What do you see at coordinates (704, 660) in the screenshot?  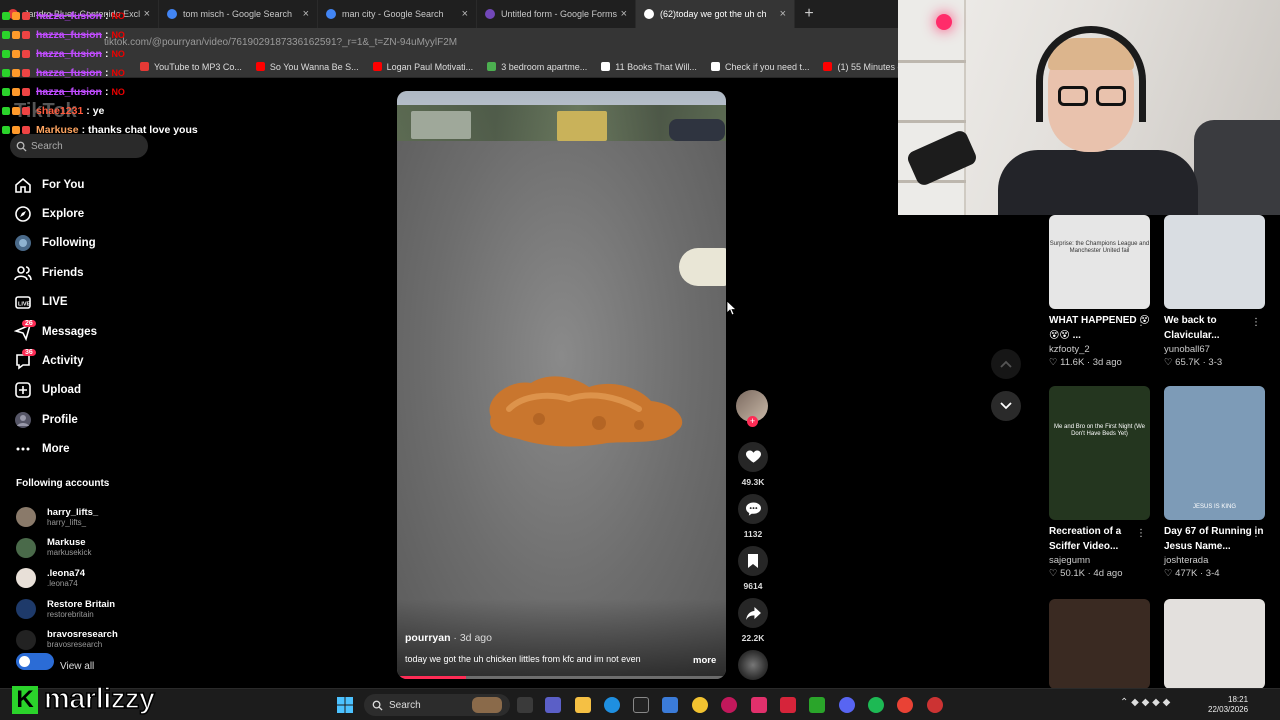 I see `caption-more-button: more` at bounding box center [704, 660].